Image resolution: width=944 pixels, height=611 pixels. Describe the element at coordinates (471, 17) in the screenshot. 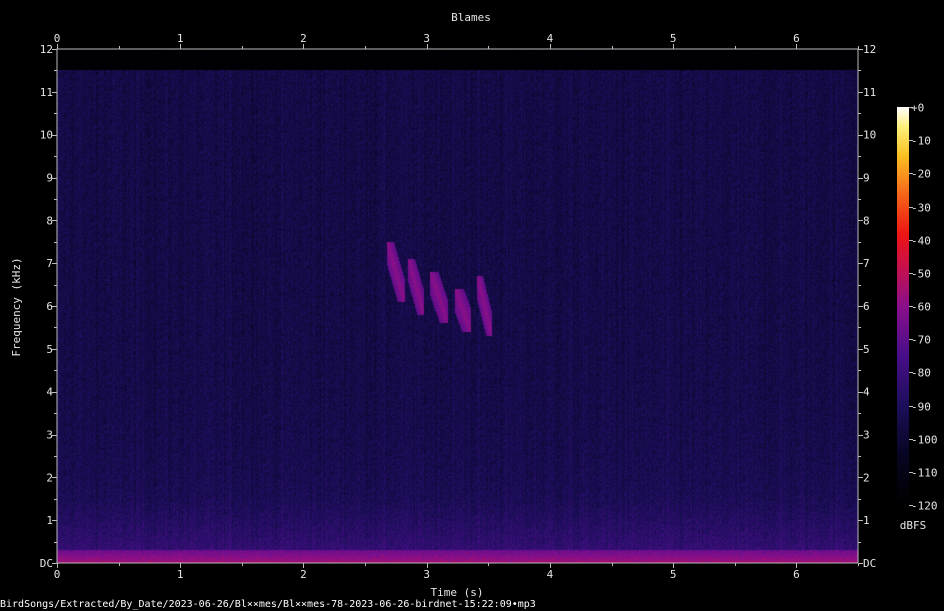

I see `chart-title: Blames` at that location.